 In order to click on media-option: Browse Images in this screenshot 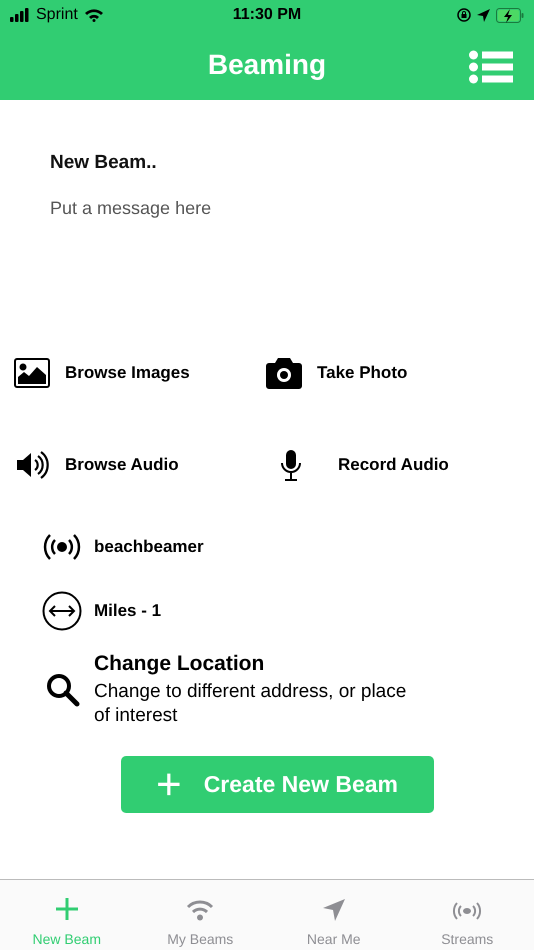, I will do `click(127, 373)`.